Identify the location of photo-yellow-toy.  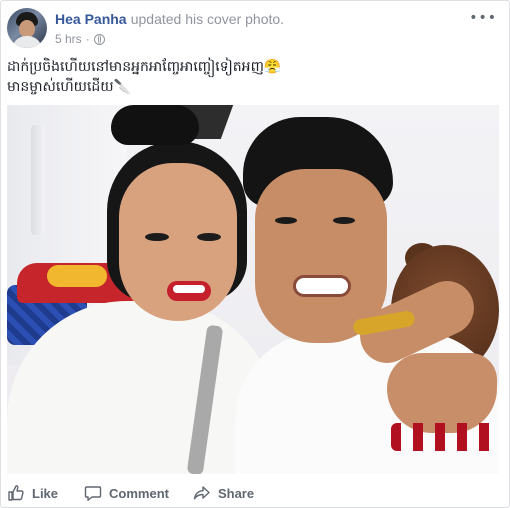
(77, 276).